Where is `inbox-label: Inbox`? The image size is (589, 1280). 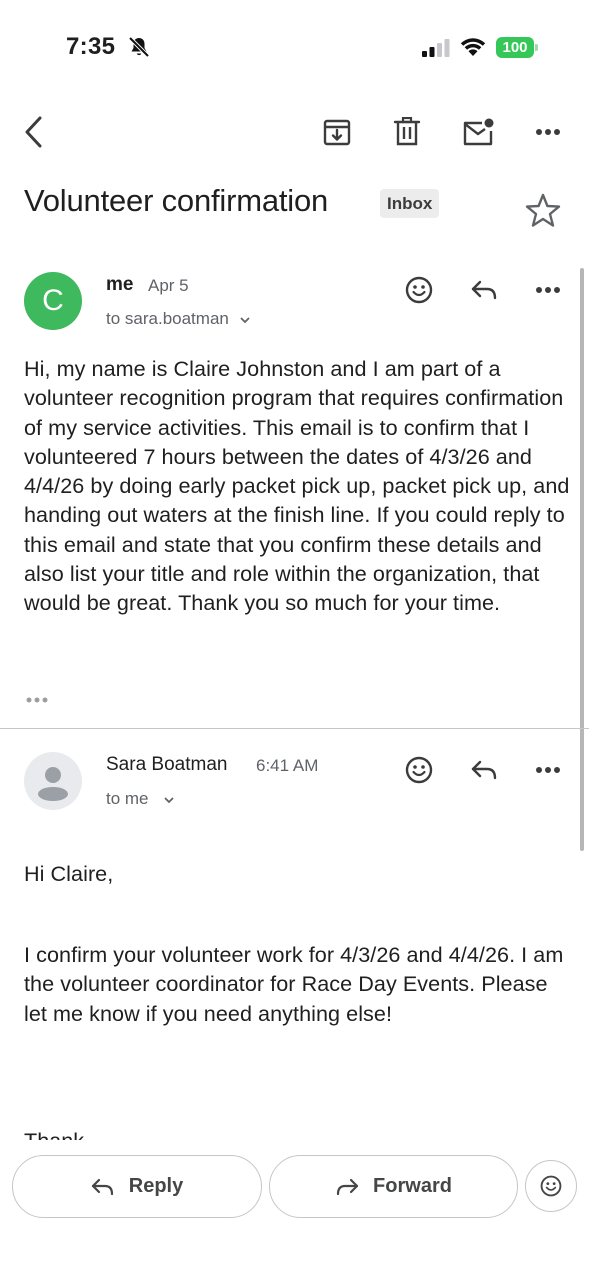 inbox-label: Inbox is located at coordinates (410, 203).